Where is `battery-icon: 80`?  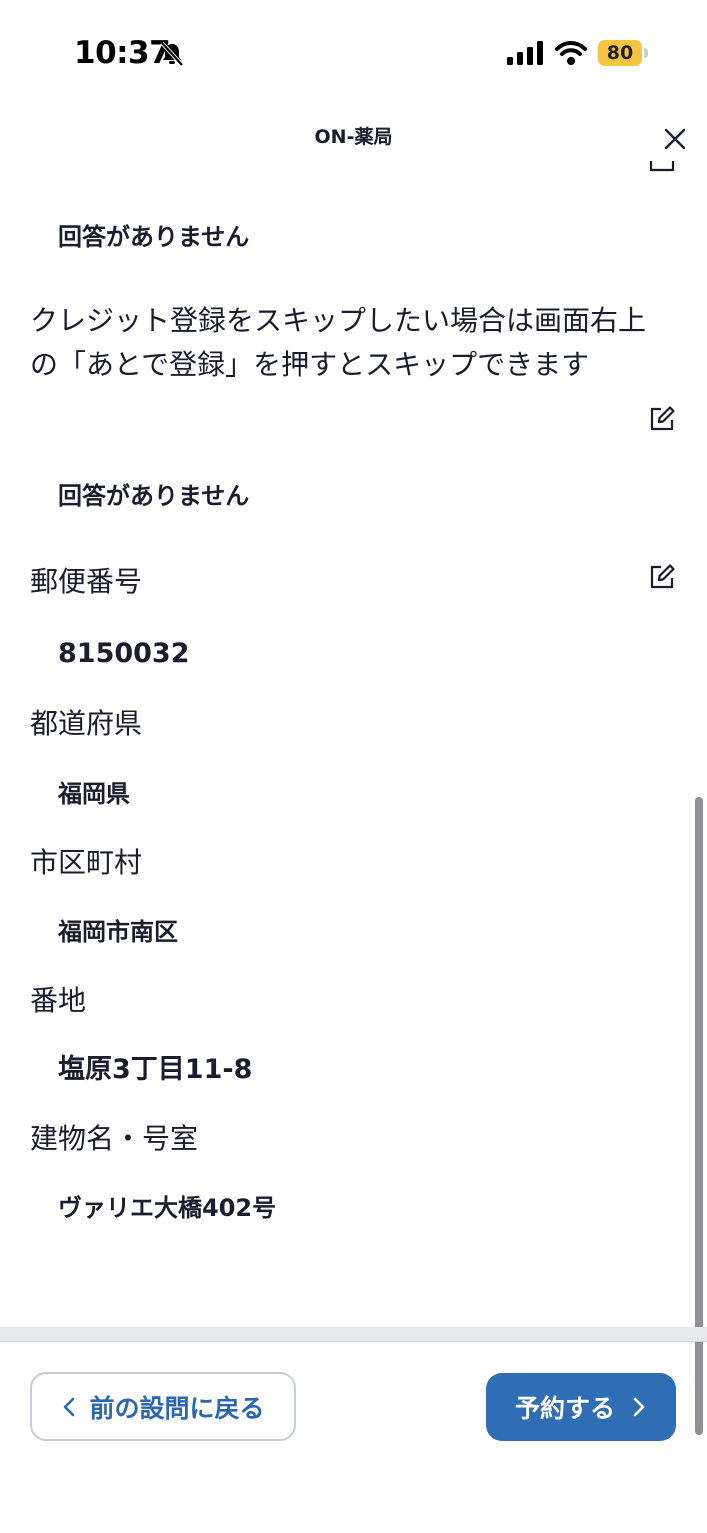
battery-icon: 80 is located at coordinates (620, 53).